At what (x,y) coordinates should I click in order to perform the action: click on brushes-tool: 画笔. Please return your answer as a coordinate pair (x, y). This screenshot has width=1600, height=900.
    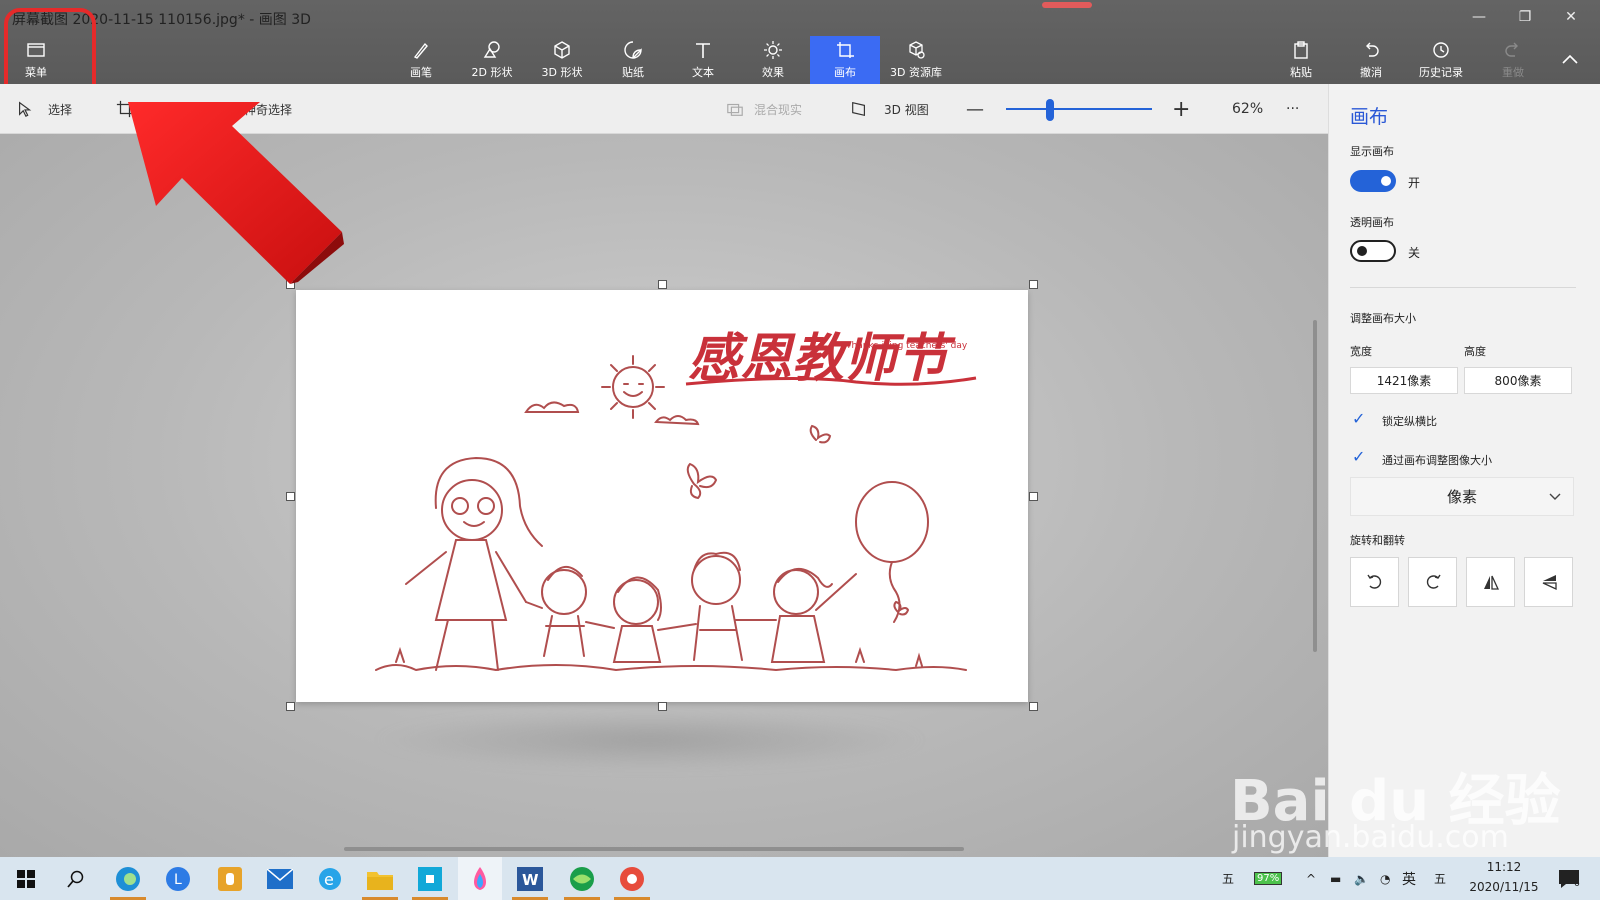
    Looking at the image, I should click on (421, 60).